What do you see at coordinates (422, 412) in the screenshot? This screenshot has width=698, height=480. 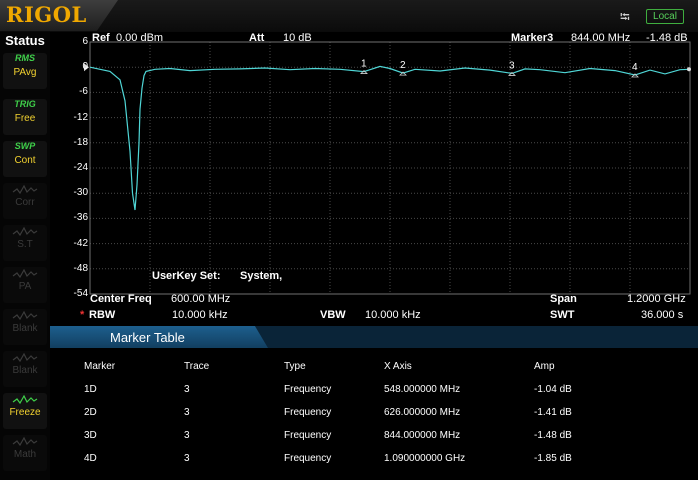 I see `table-cell-x-axis: 626.000000 MHz` at bounding box center [422, 412].